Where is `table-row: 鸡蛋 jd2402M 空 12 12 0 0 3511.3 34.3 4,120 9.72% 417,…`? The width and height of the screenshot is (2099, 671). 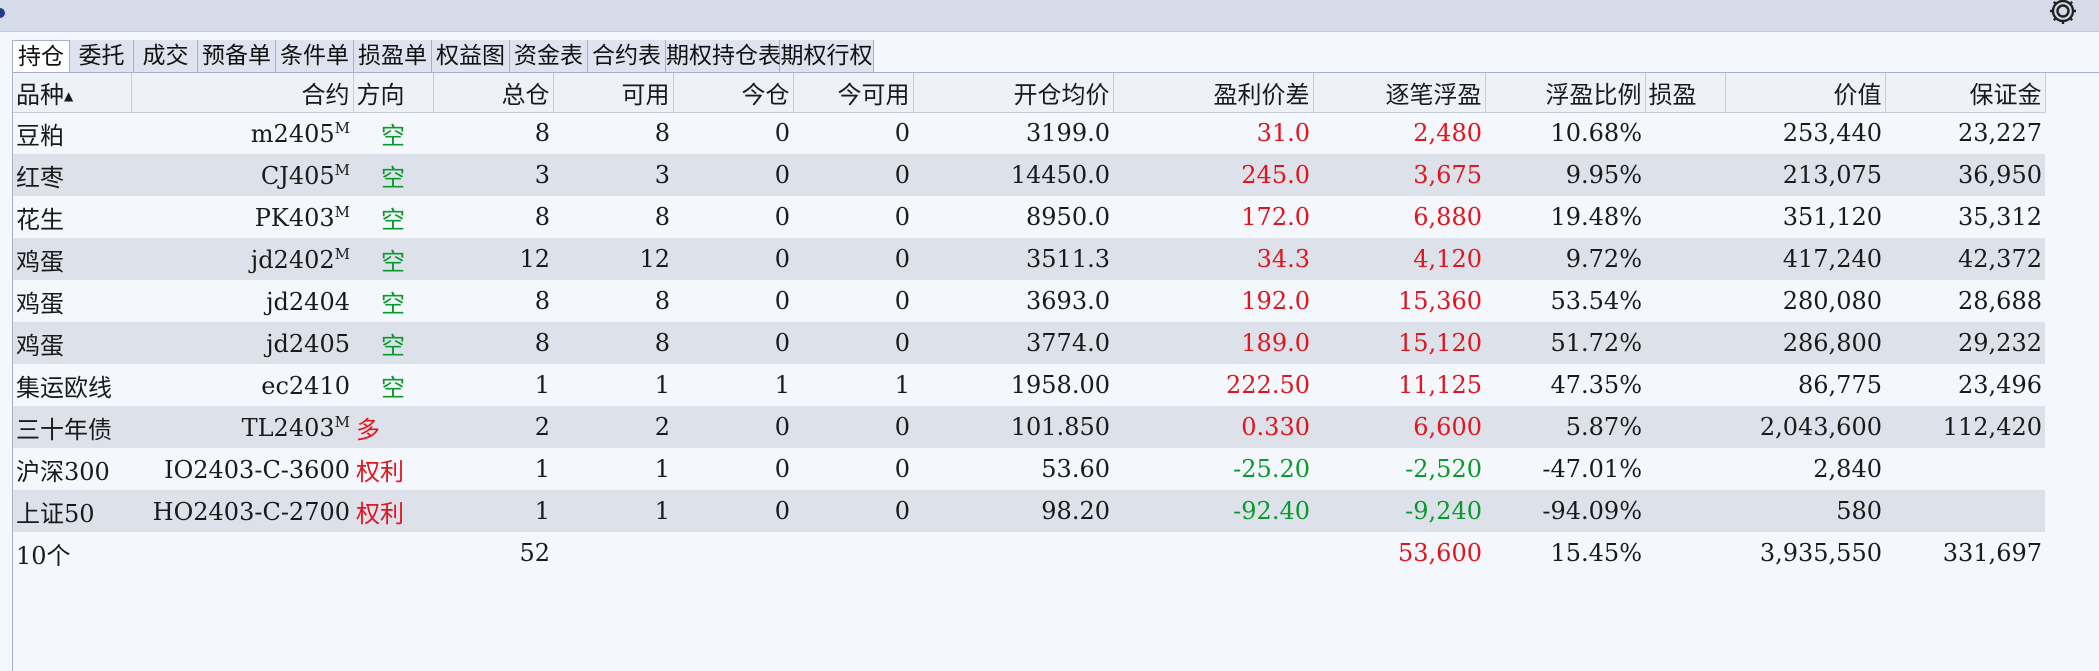 table-row: 鸡蛋 jd2402M 空 12 12 0 0 3511.3 34.3 4,120 9.72% 417,… is located at coordinates (1029, 259).